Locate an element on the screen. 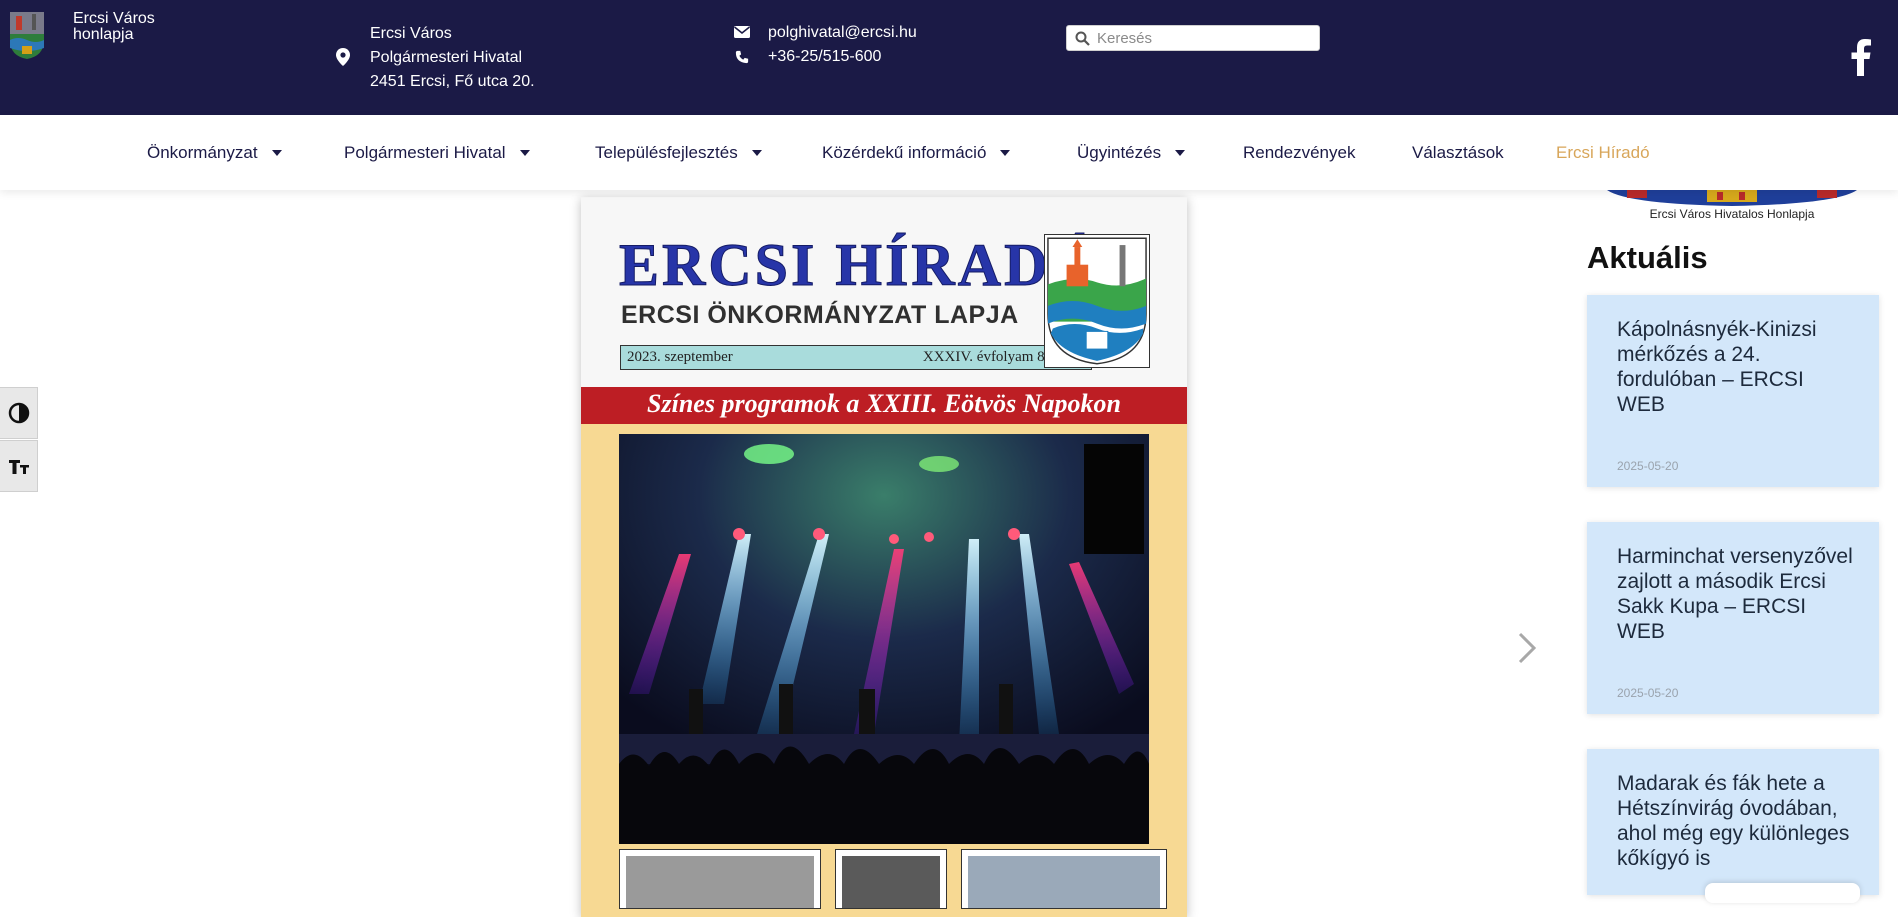 The width and height of the screenshot is (1898, 917). address-line-2: Polgármesteri Hivatal is located at coordinates (446, 57).